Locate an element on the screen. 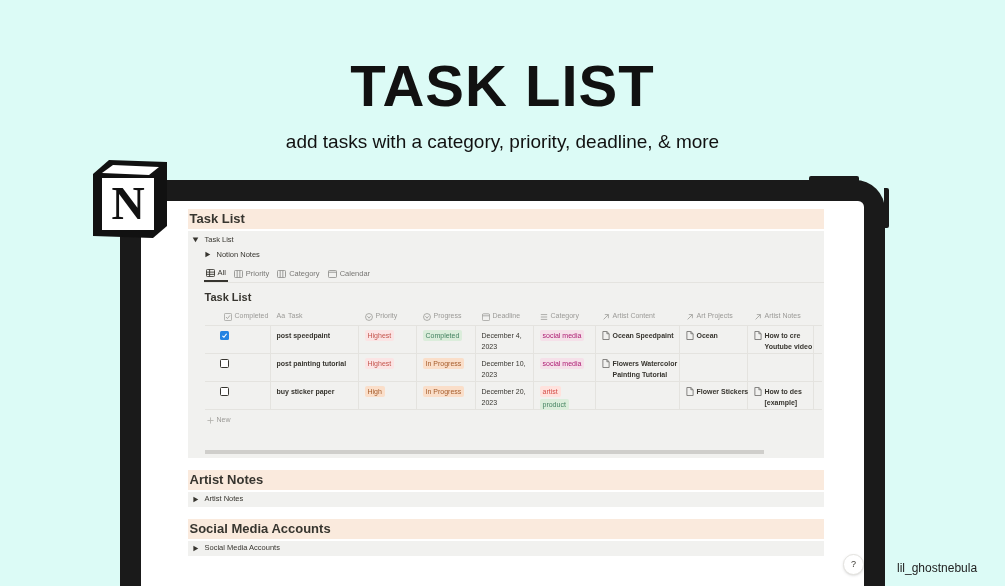 This screenshot has width=1005, height=586. subtitle: add tasks with a category, priority, deadline, & more is located at coordinates (502, 142).